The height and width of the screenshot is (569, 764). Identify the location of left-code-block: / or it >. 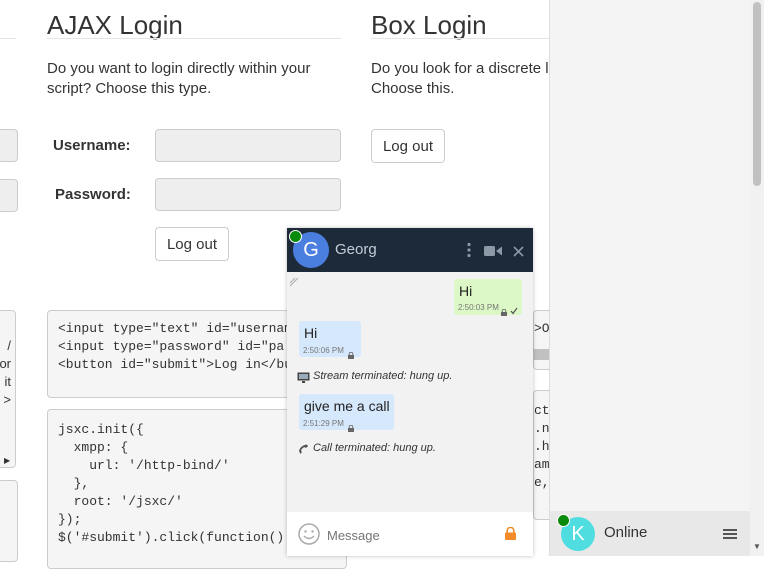
(8, 389).